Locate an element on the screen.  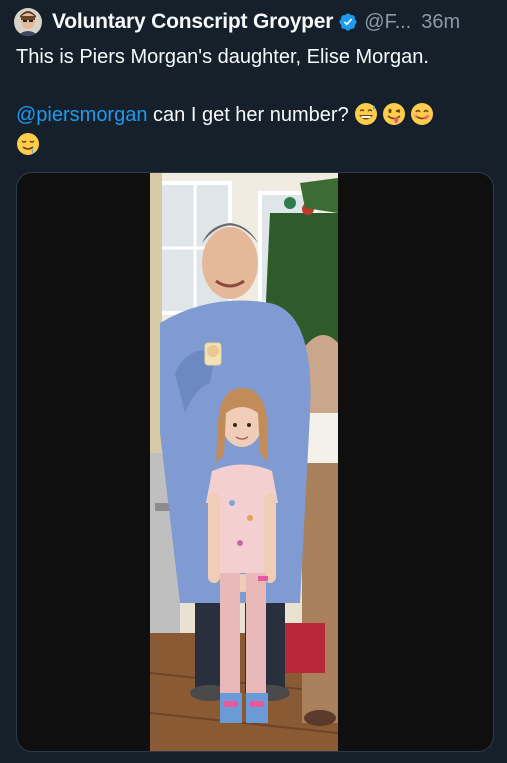
mention-link: @piersmorgan is located at coordinates (81, 115).